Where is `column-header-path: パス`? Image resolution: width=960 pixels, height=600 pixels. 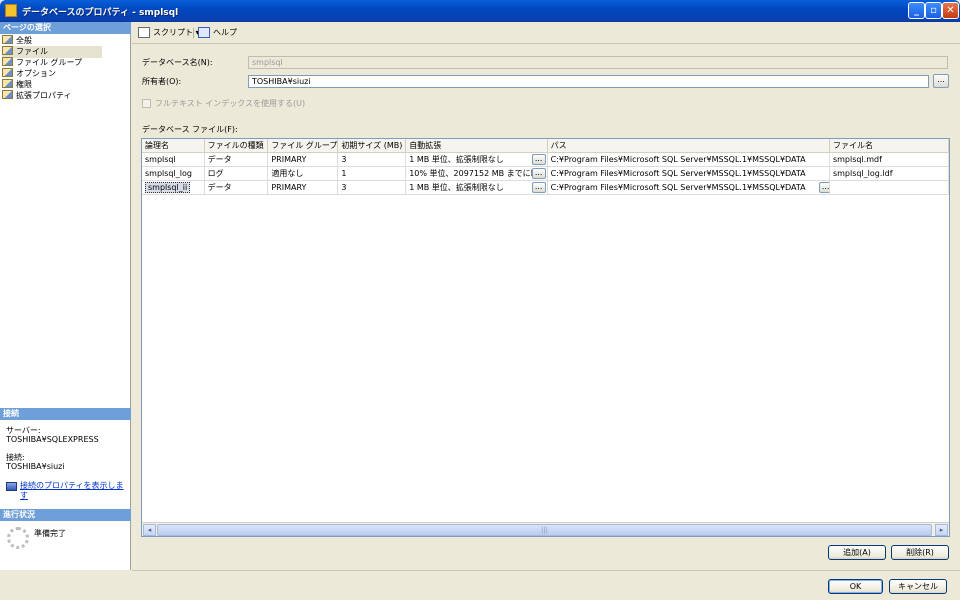 column-header-path: パス is located at coordinates (688, 146).